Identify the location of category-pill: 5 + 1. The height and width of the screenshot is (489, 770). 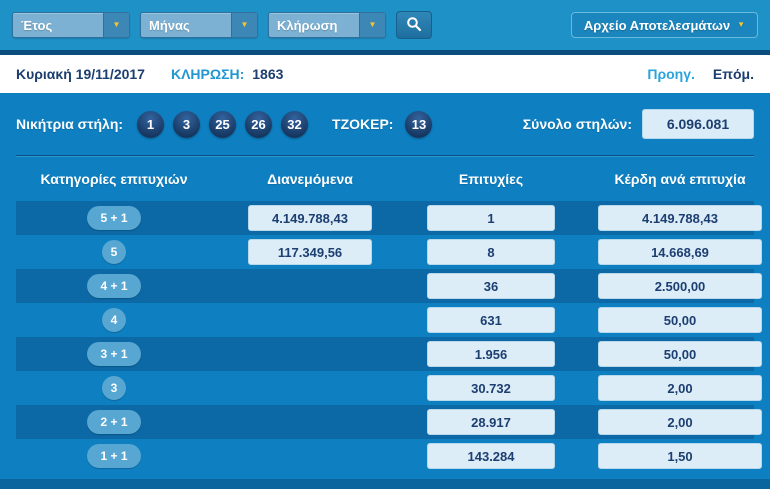
(114, 218).